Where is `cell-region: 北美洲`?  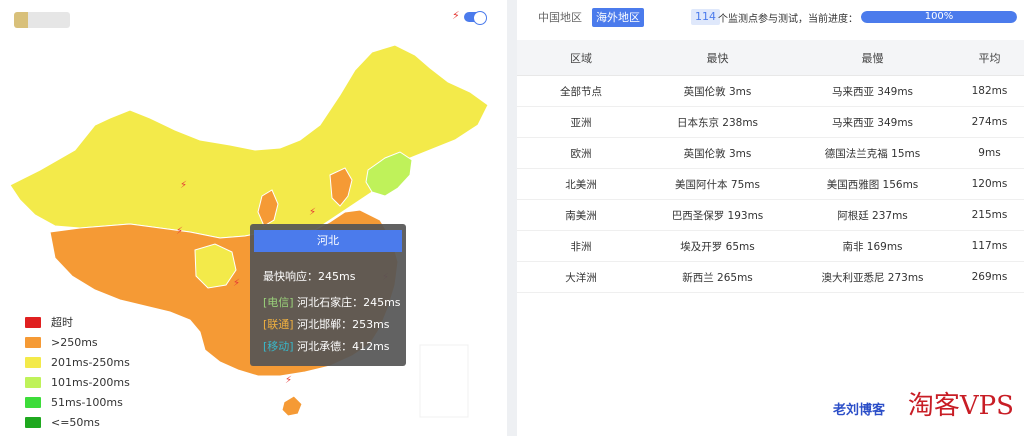
cell-region: 北美洲 is located at coordinates (581, 184).